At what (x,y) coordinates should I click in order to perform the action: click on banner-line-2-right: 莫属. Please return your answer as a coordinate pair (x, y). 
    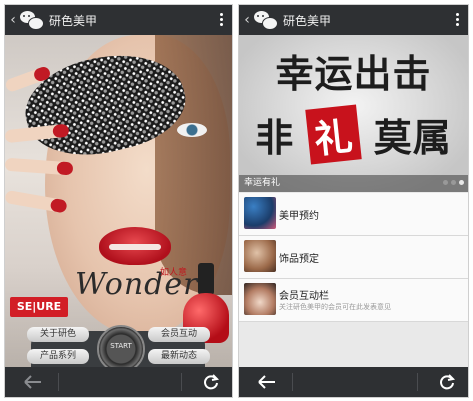
    Looking at the image, I should click on (412, 138).